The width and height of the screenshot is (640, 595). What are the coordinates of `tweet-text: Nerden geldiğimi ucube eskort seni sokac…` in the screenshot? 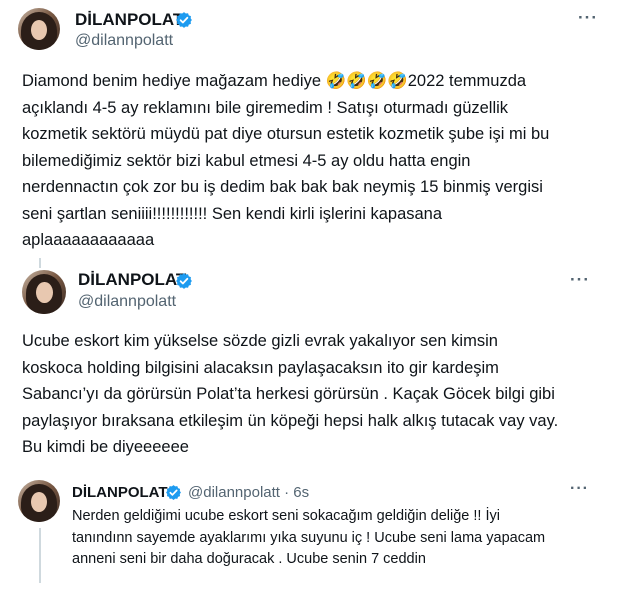 It's located at (309, 537).